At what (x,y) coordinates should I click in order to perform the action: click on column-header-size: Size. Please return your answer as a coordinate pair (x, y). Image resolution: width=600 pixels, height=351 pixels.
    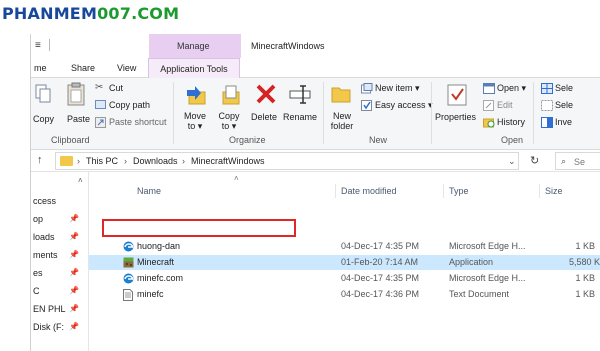
    Looking at the image, I should click on (554, 191).